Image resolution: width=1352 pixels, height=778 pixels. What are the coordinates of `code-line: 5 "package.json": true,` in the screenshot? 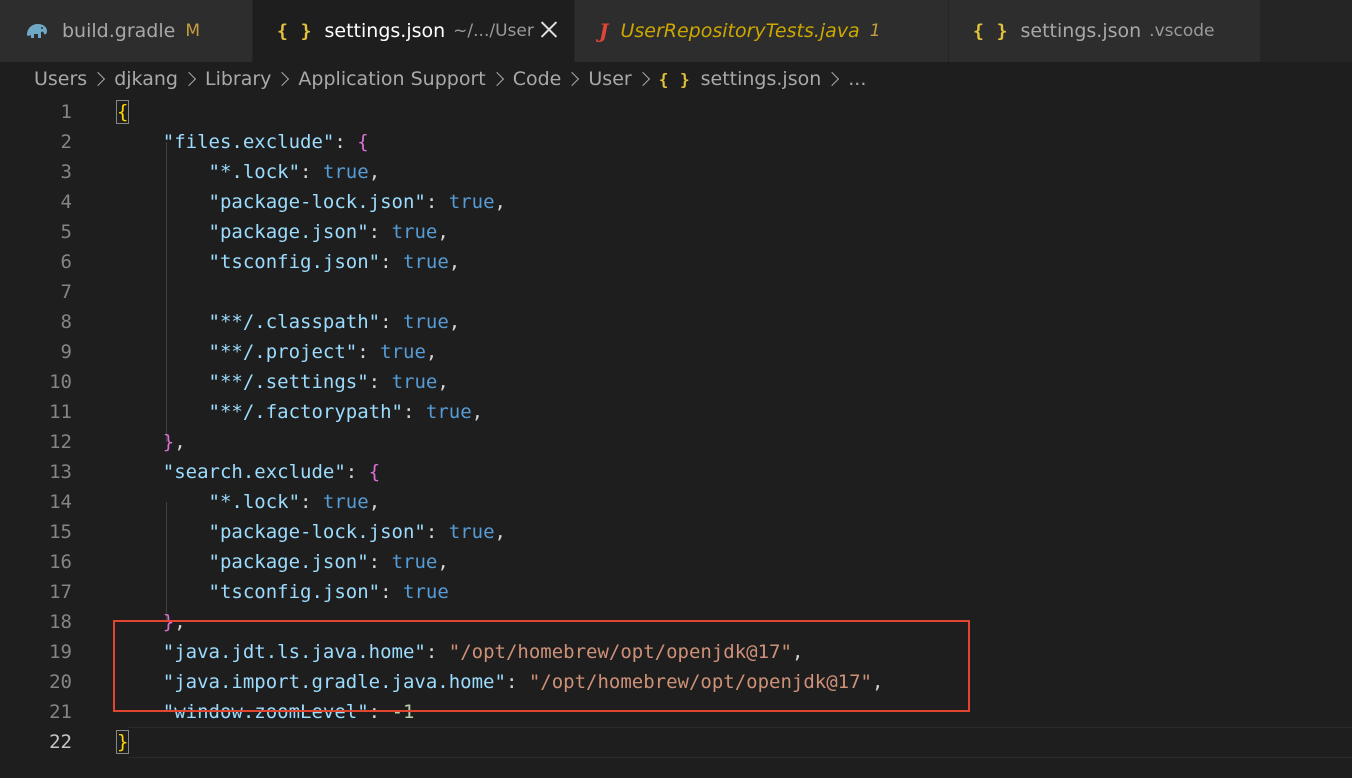 It's located at (676, 232).